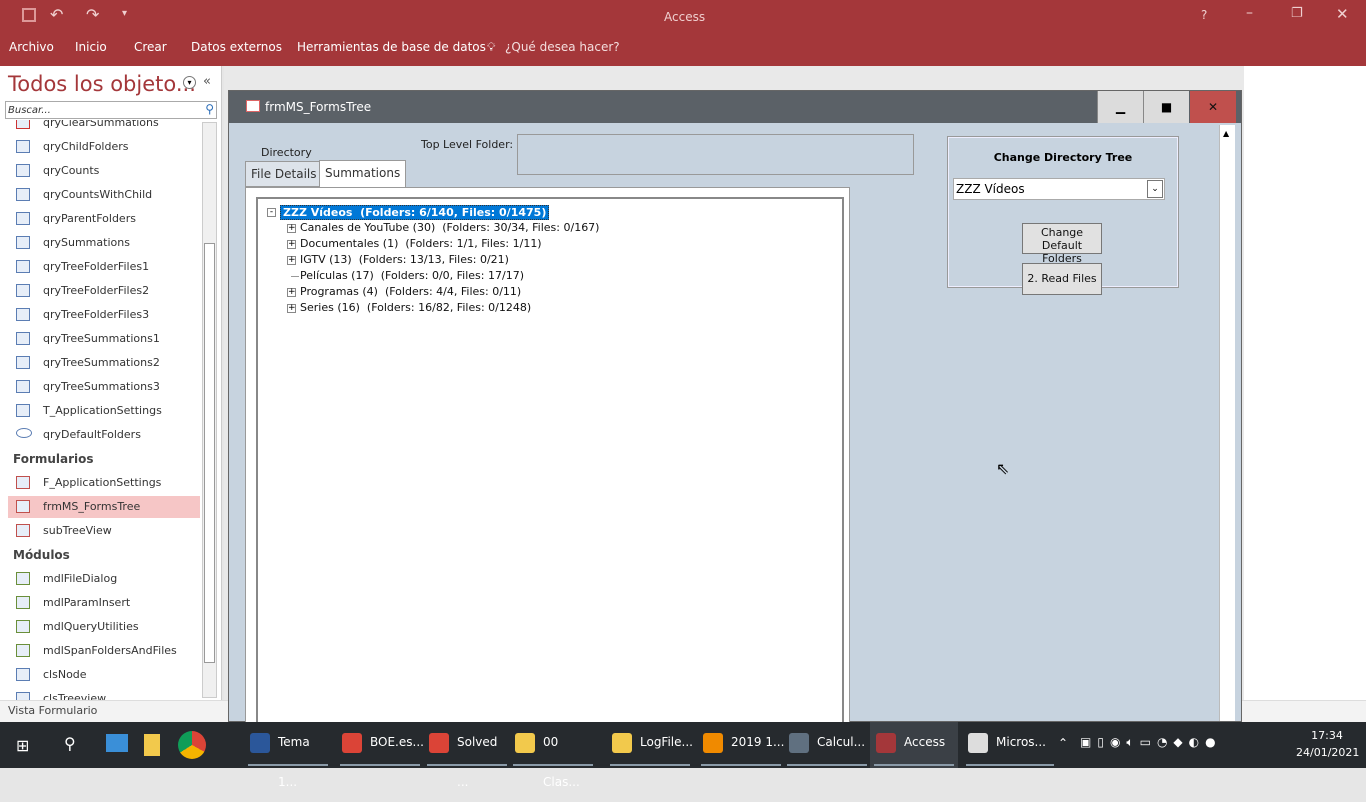 The image size is (1366, 802). Describe the element at coordinates (363, 174) in the screenshot. I see `tab-summations: Summations` at that location.